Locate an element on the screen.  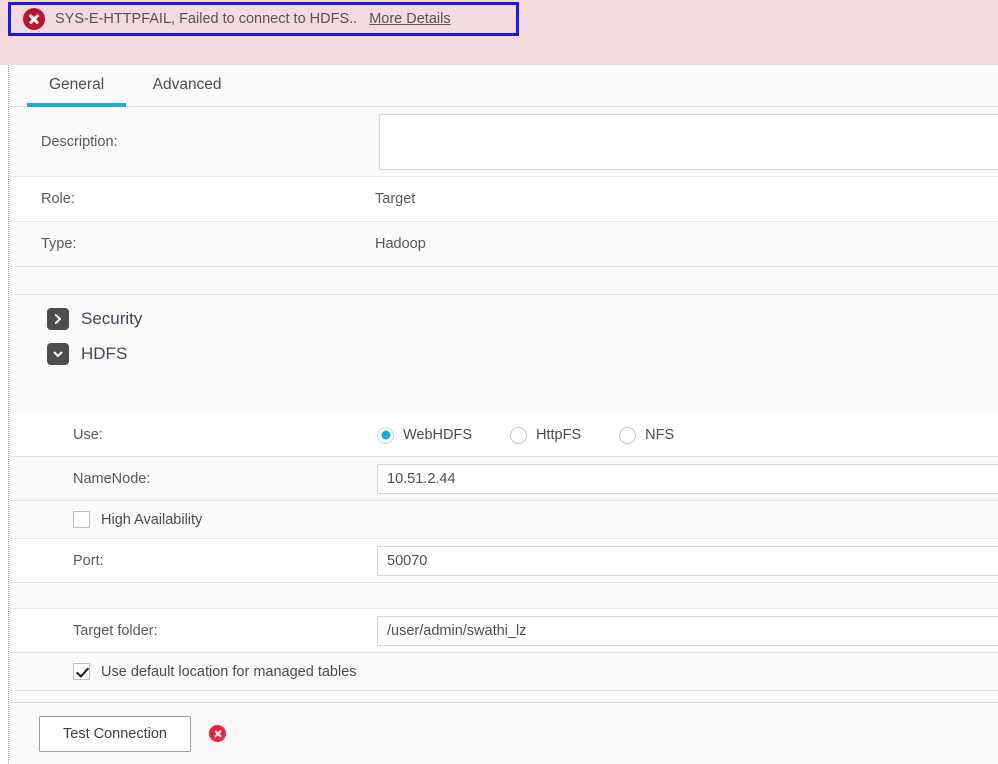
row-port: Port: is located at coordinates (503, 561).